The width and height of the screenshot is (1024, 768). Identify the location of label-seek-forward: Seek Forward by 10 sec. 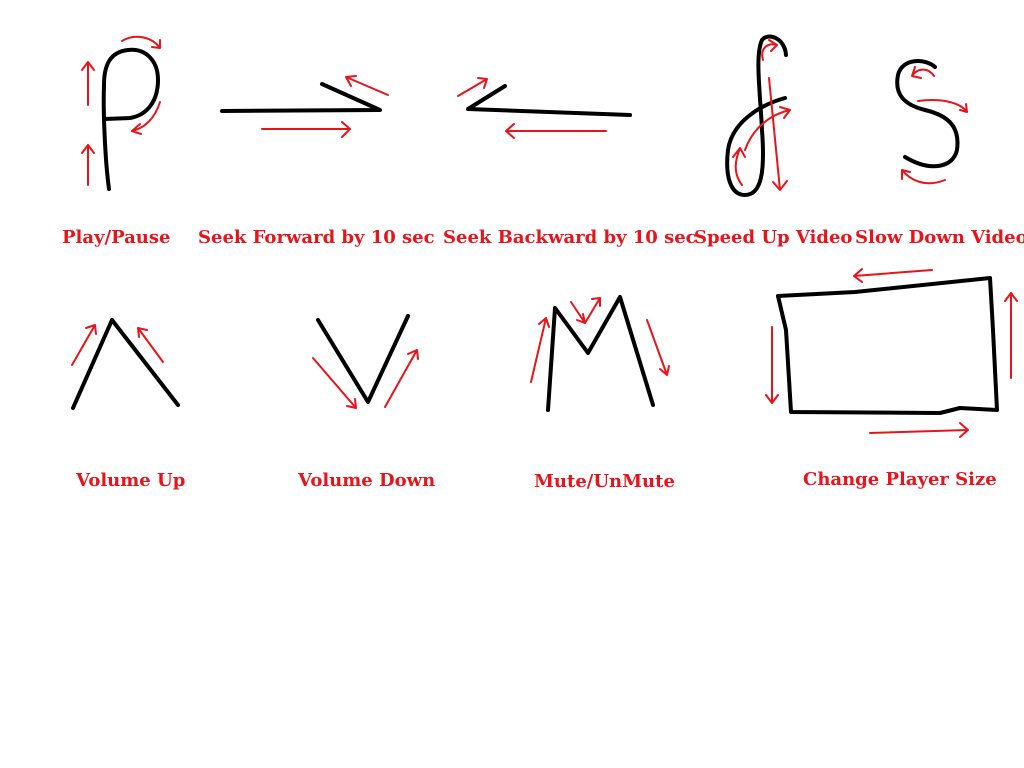
(316, 237).